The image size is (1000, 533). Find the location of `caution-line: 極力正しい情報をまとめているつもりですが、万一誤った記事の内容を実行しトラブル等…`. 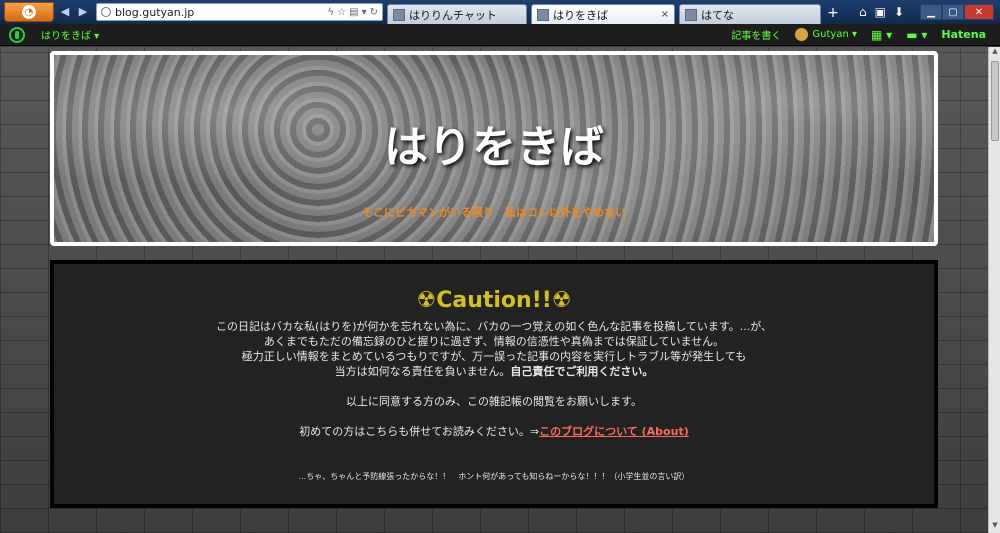

caution-line: 極力正しい情報をまとめているつもりですが、万一誤った記事の内容を実行しトラブル等… is located at coordinates (494, 356).